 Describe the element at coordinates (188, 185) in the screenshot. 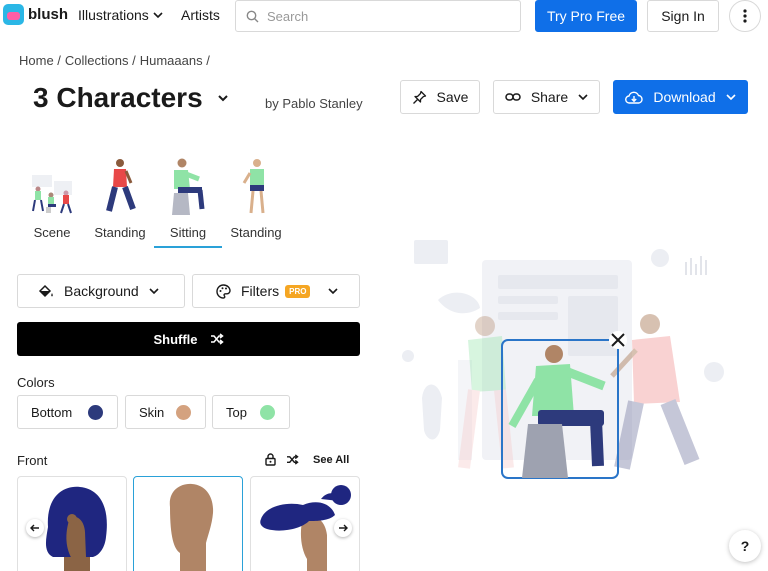

I see `sitting-thumbnail` at that location.